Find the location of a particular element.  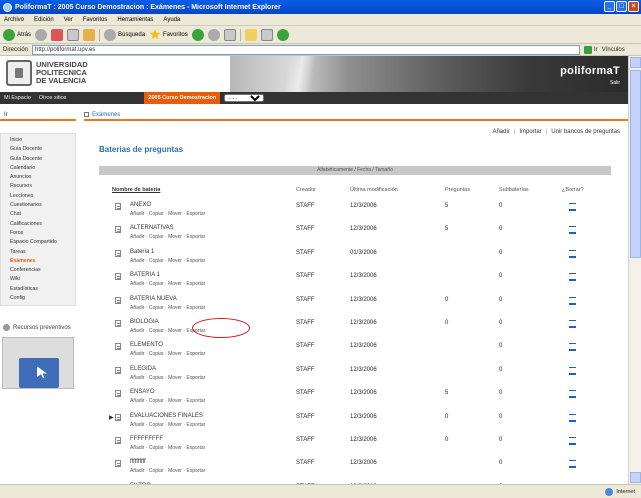

merge-pools-link: Unir bancos de preguntas is located at coordinates (585, 132).